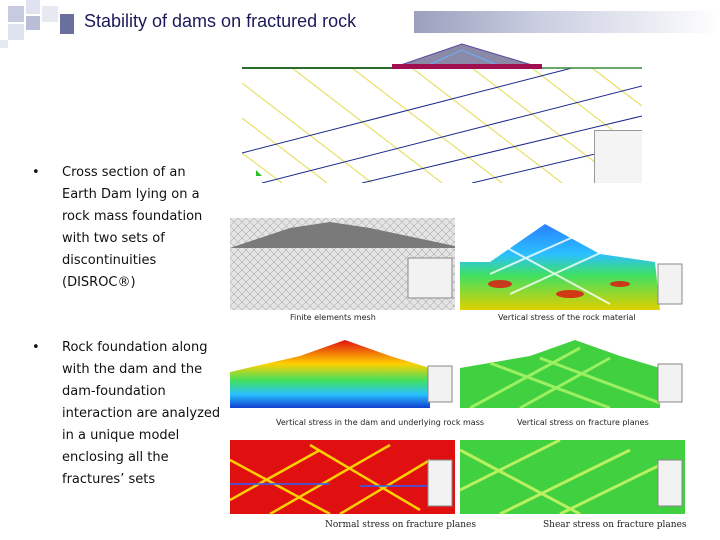 The image size is (720, 540). What do you see at coordinates (342, 477) in the screenshot?
I see `normal-stress-panel` at bounding box center [342, 477].